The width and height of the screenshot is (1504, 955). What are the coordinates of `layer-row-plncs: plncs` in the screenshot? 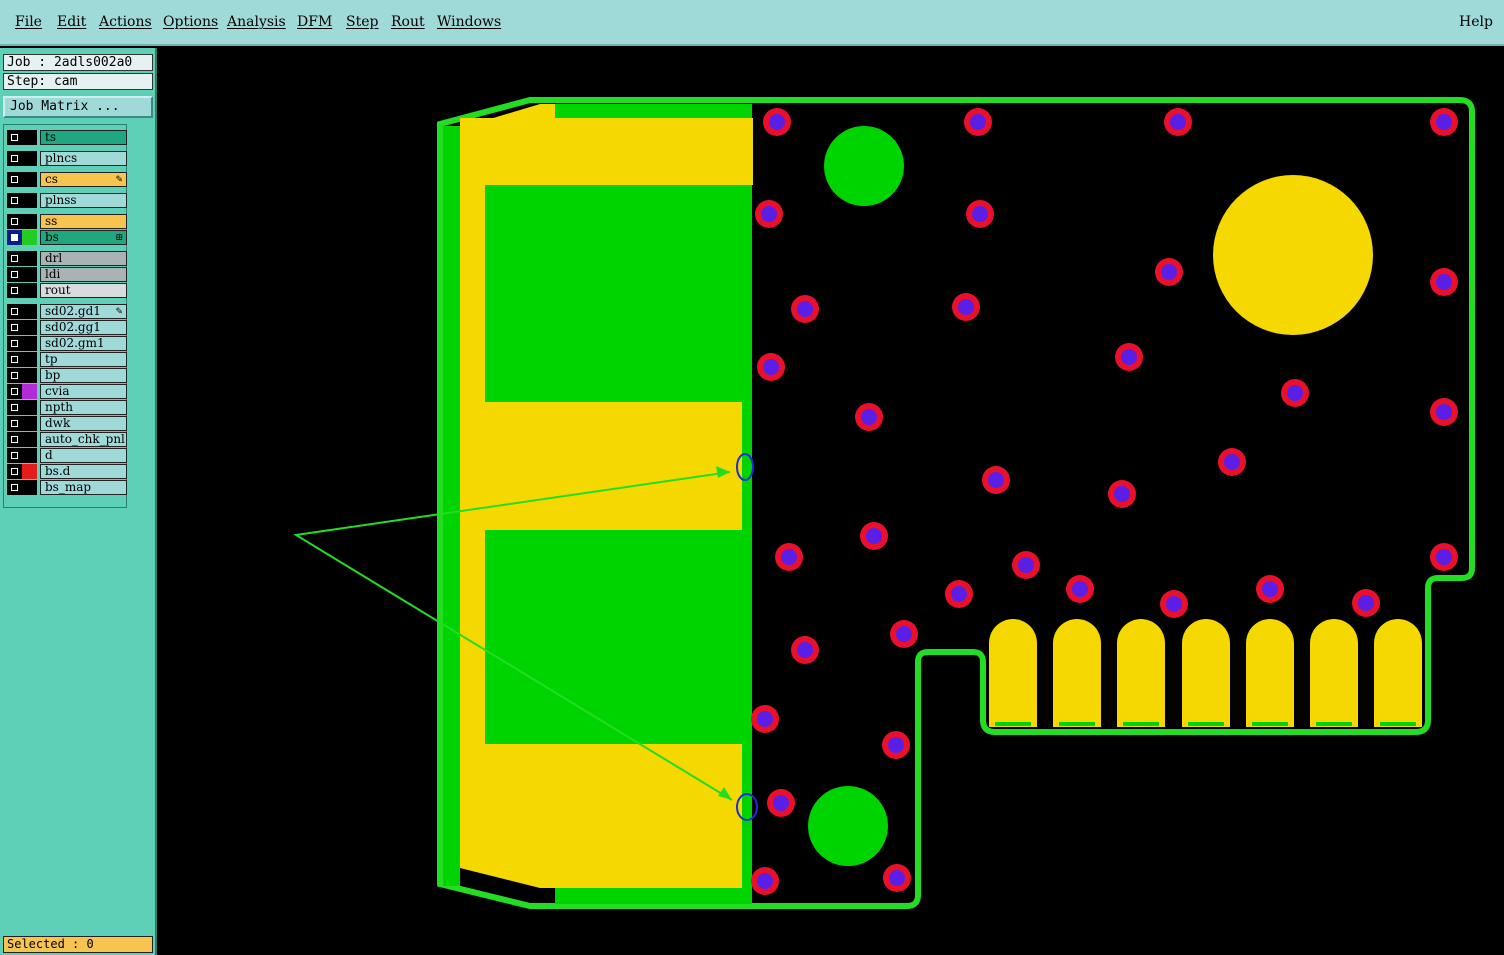 It's located at (67, 158).